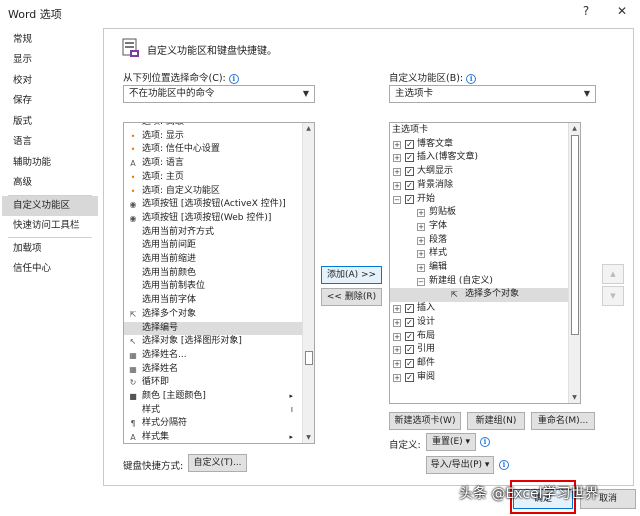  I want to click on sidebar-item-quick-access-toolbar: 快速访问工具栏, so click(50, 226).